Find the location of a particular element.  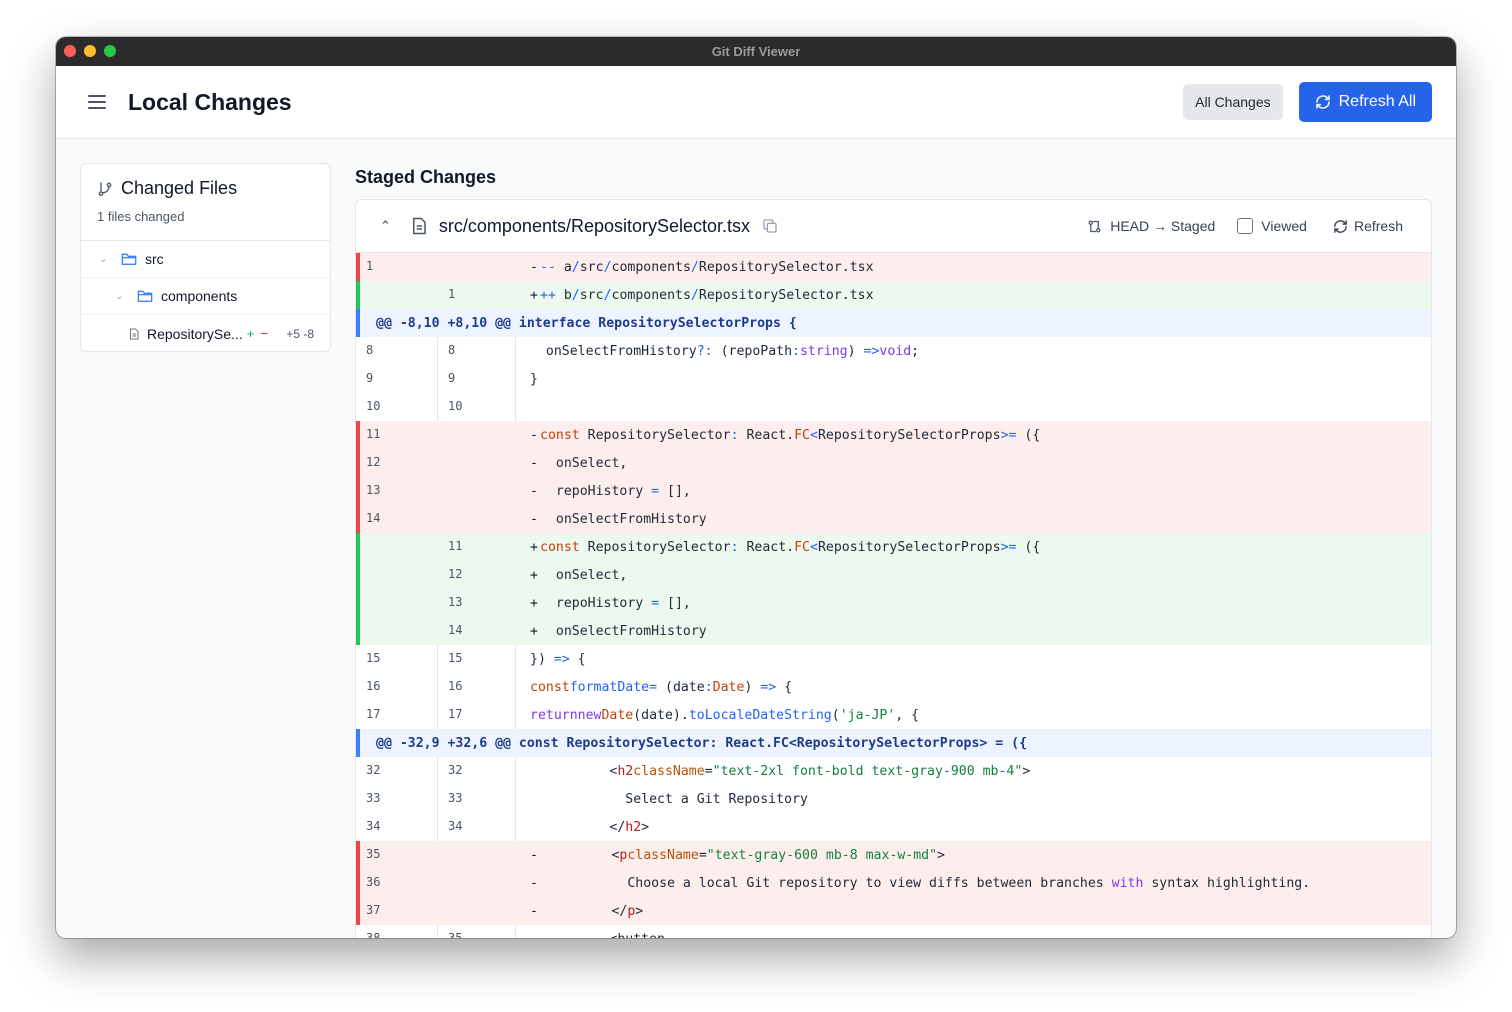

window-controls is located at coordinates (90, 51).